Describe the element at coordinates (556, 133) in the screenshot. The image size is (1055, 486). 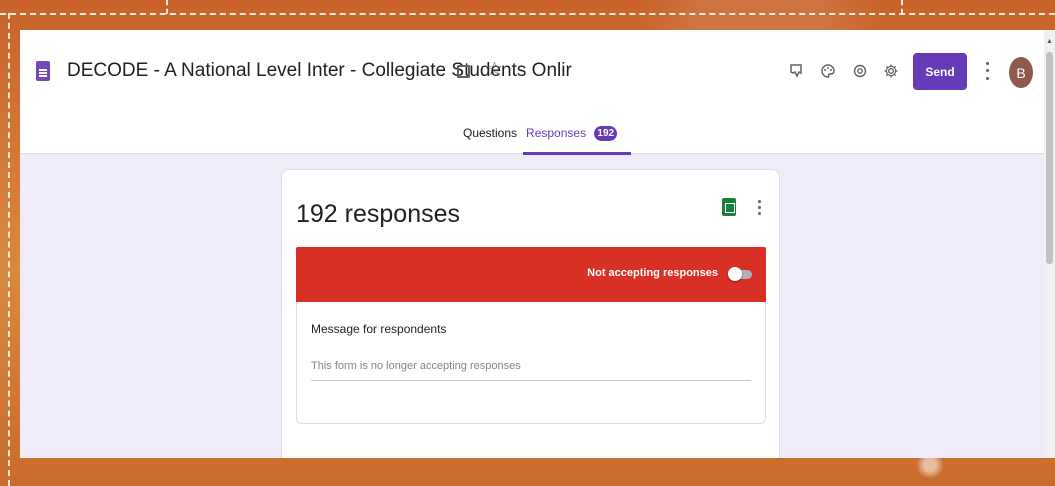
I see `tab-responses-label: Responses` at that location.